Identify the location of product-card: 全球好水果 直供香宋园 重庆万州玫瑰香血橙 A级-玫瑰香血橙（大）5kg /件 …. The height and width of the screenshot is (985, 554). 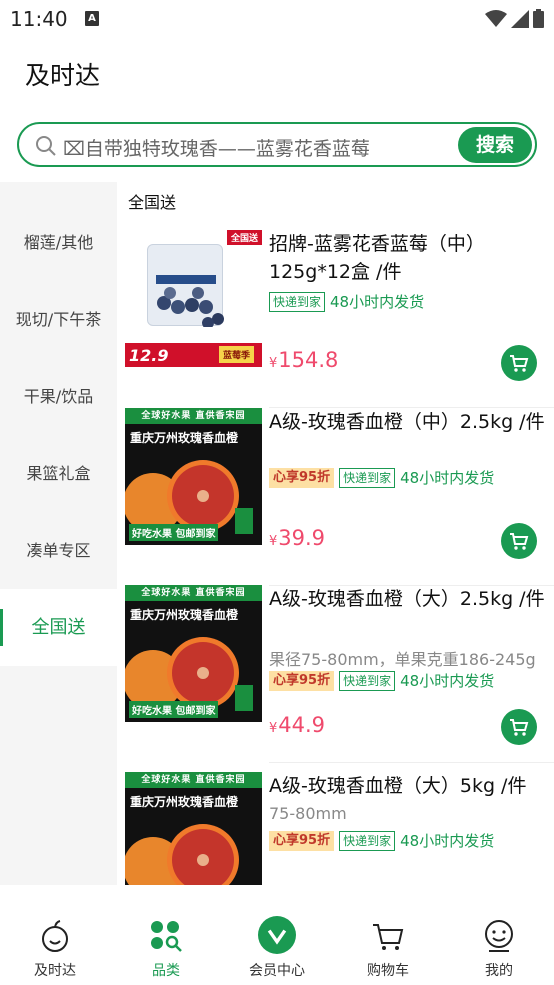
(335, 828).